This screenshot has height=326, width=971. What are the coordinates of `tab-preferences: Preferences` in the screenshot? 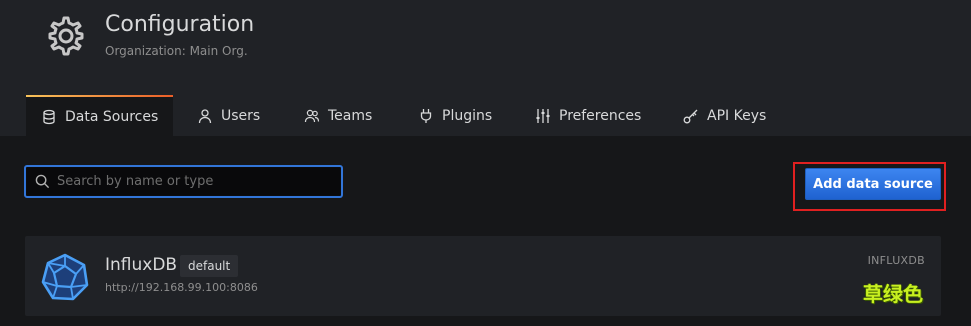 It's located at (588, 115).